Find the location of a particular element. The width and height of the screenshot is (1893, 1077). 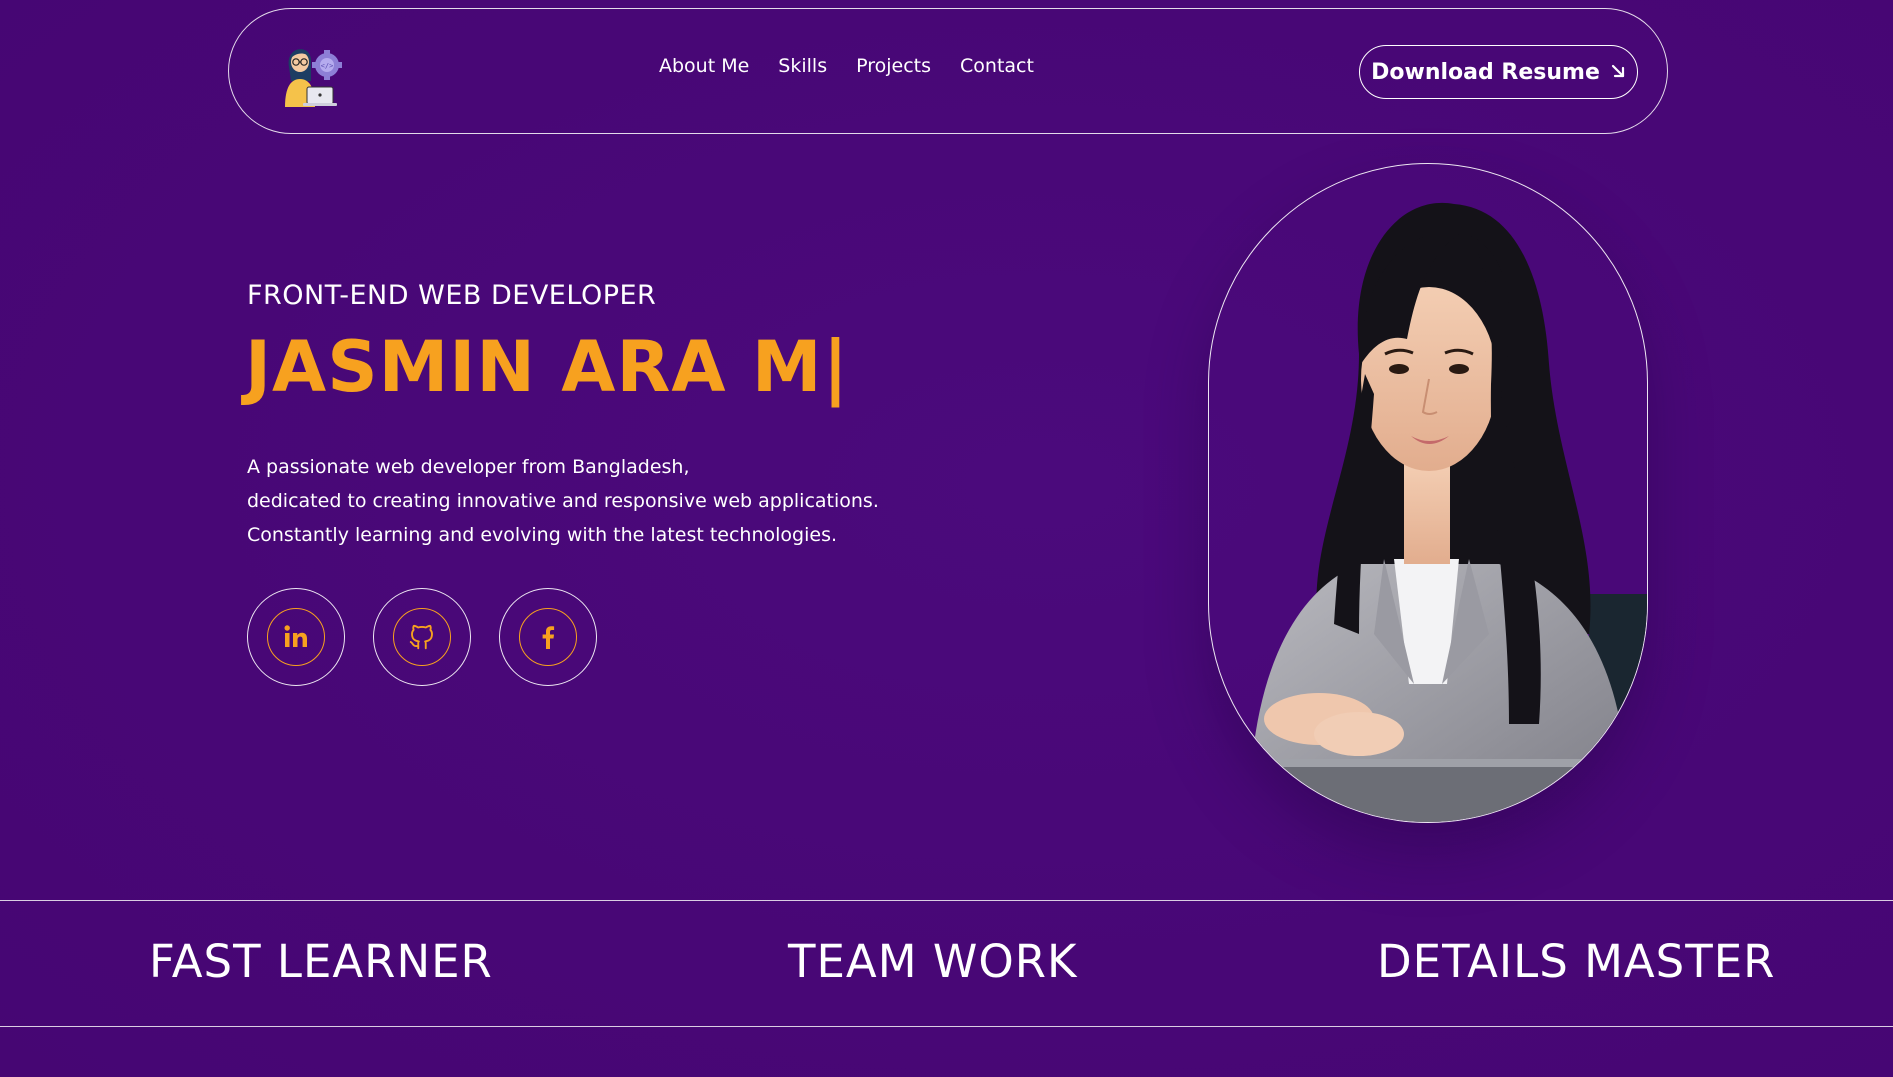

nav-link-projects: Projects is located at coordinates (893, 66).